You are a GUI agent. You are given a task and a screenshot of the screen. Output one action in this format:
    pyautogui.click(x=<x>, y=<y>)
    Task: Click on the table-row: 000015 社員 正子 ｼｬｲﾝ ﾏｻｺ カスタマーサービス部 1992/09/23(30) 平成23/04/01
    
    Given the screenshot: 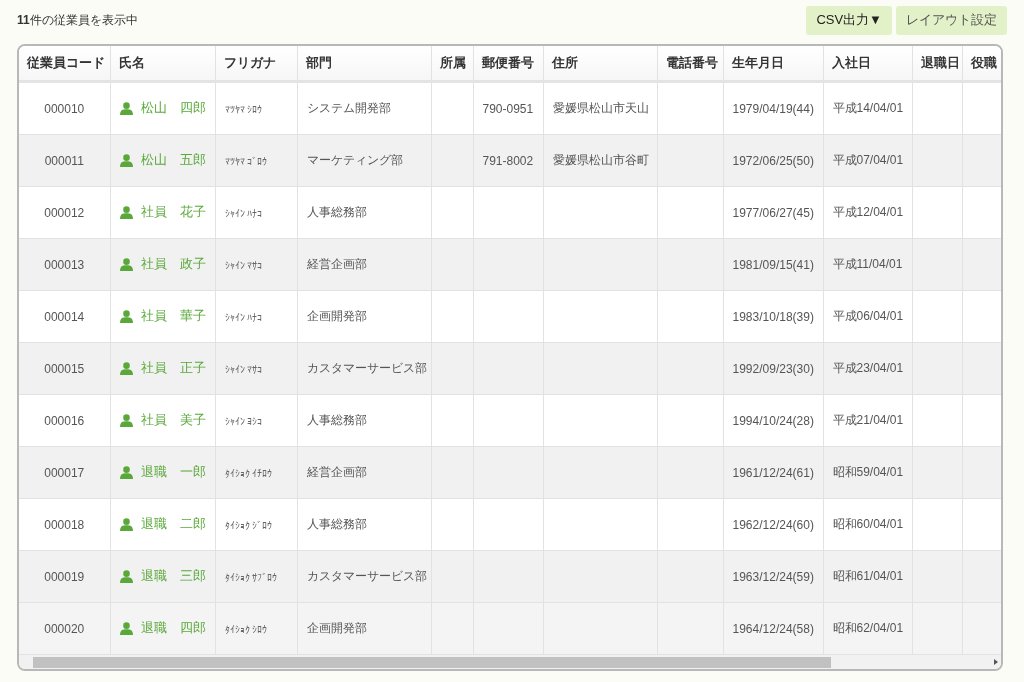 What is the action you would take?
    pyautogui.click(x=510, y=368)
    